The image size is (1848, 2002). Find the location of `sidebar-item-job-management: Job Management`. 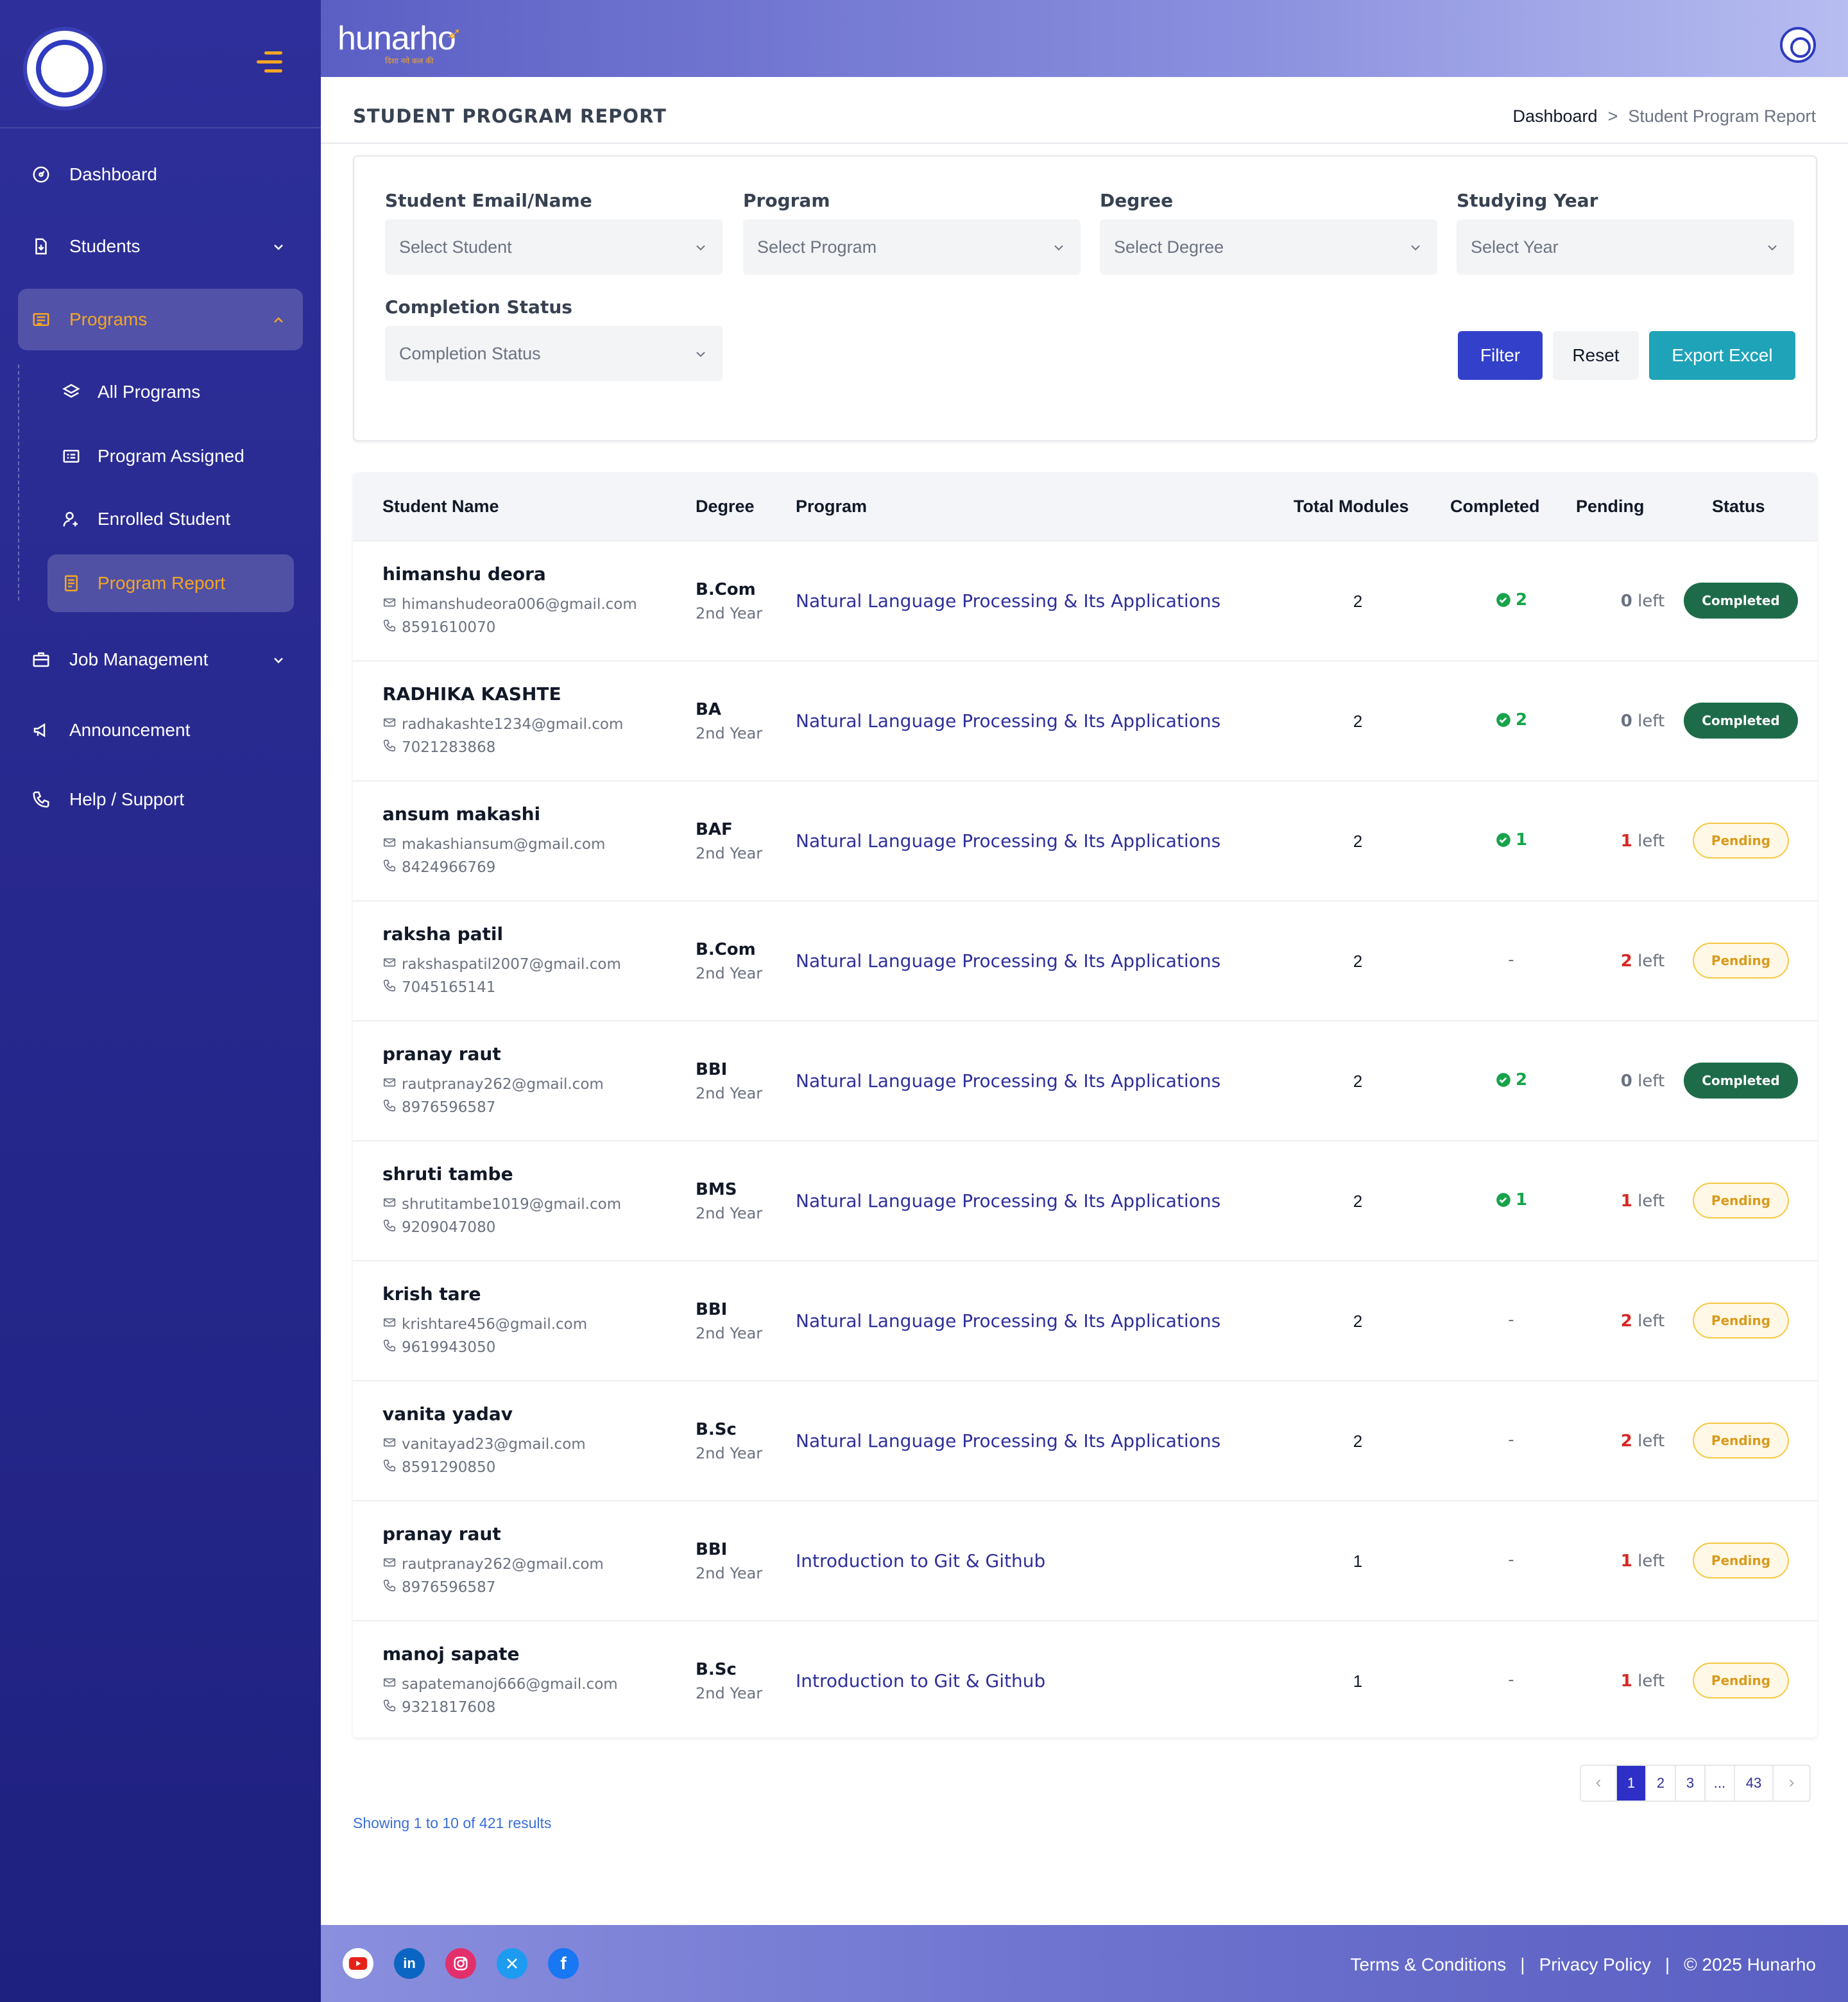

sidebar-item-job-management: Job Management is located at coordinates (161, 660).